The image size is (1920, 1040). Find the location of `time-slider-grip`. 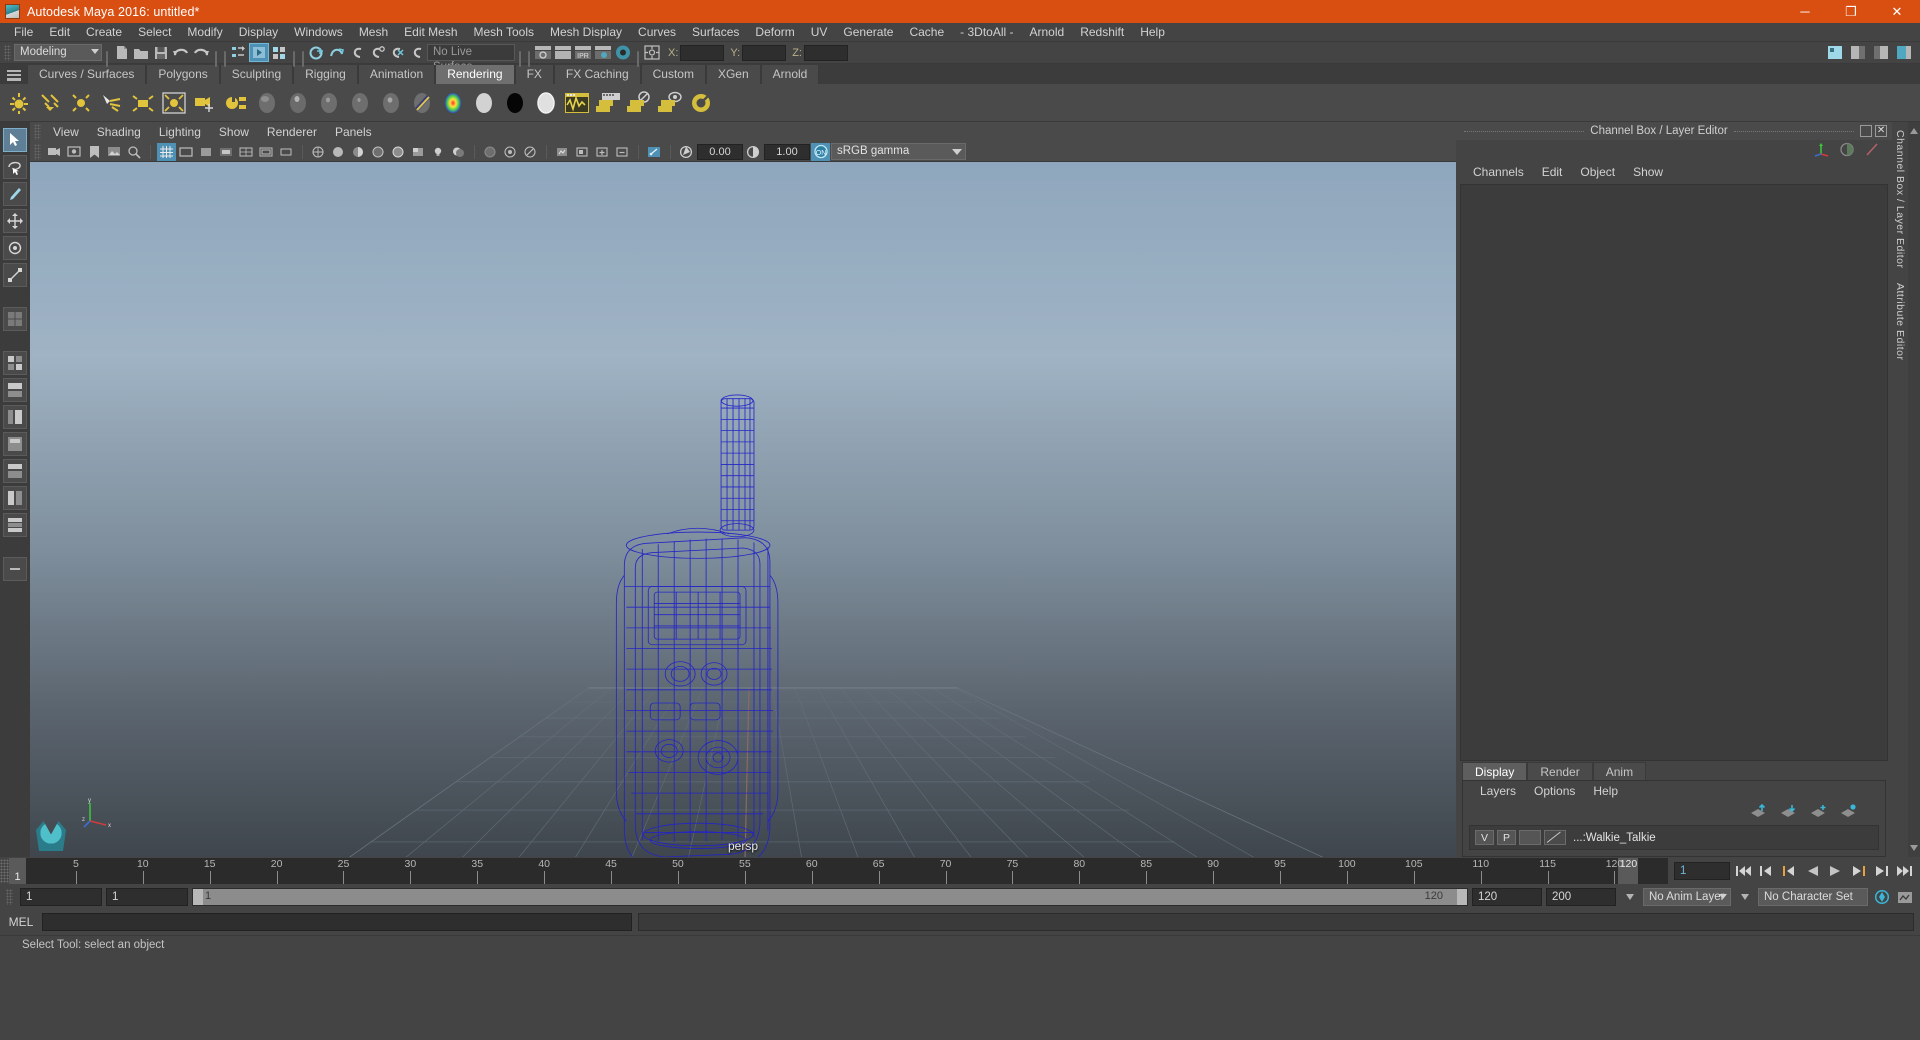

time-slider-grip is located at coordinates (4, 871).